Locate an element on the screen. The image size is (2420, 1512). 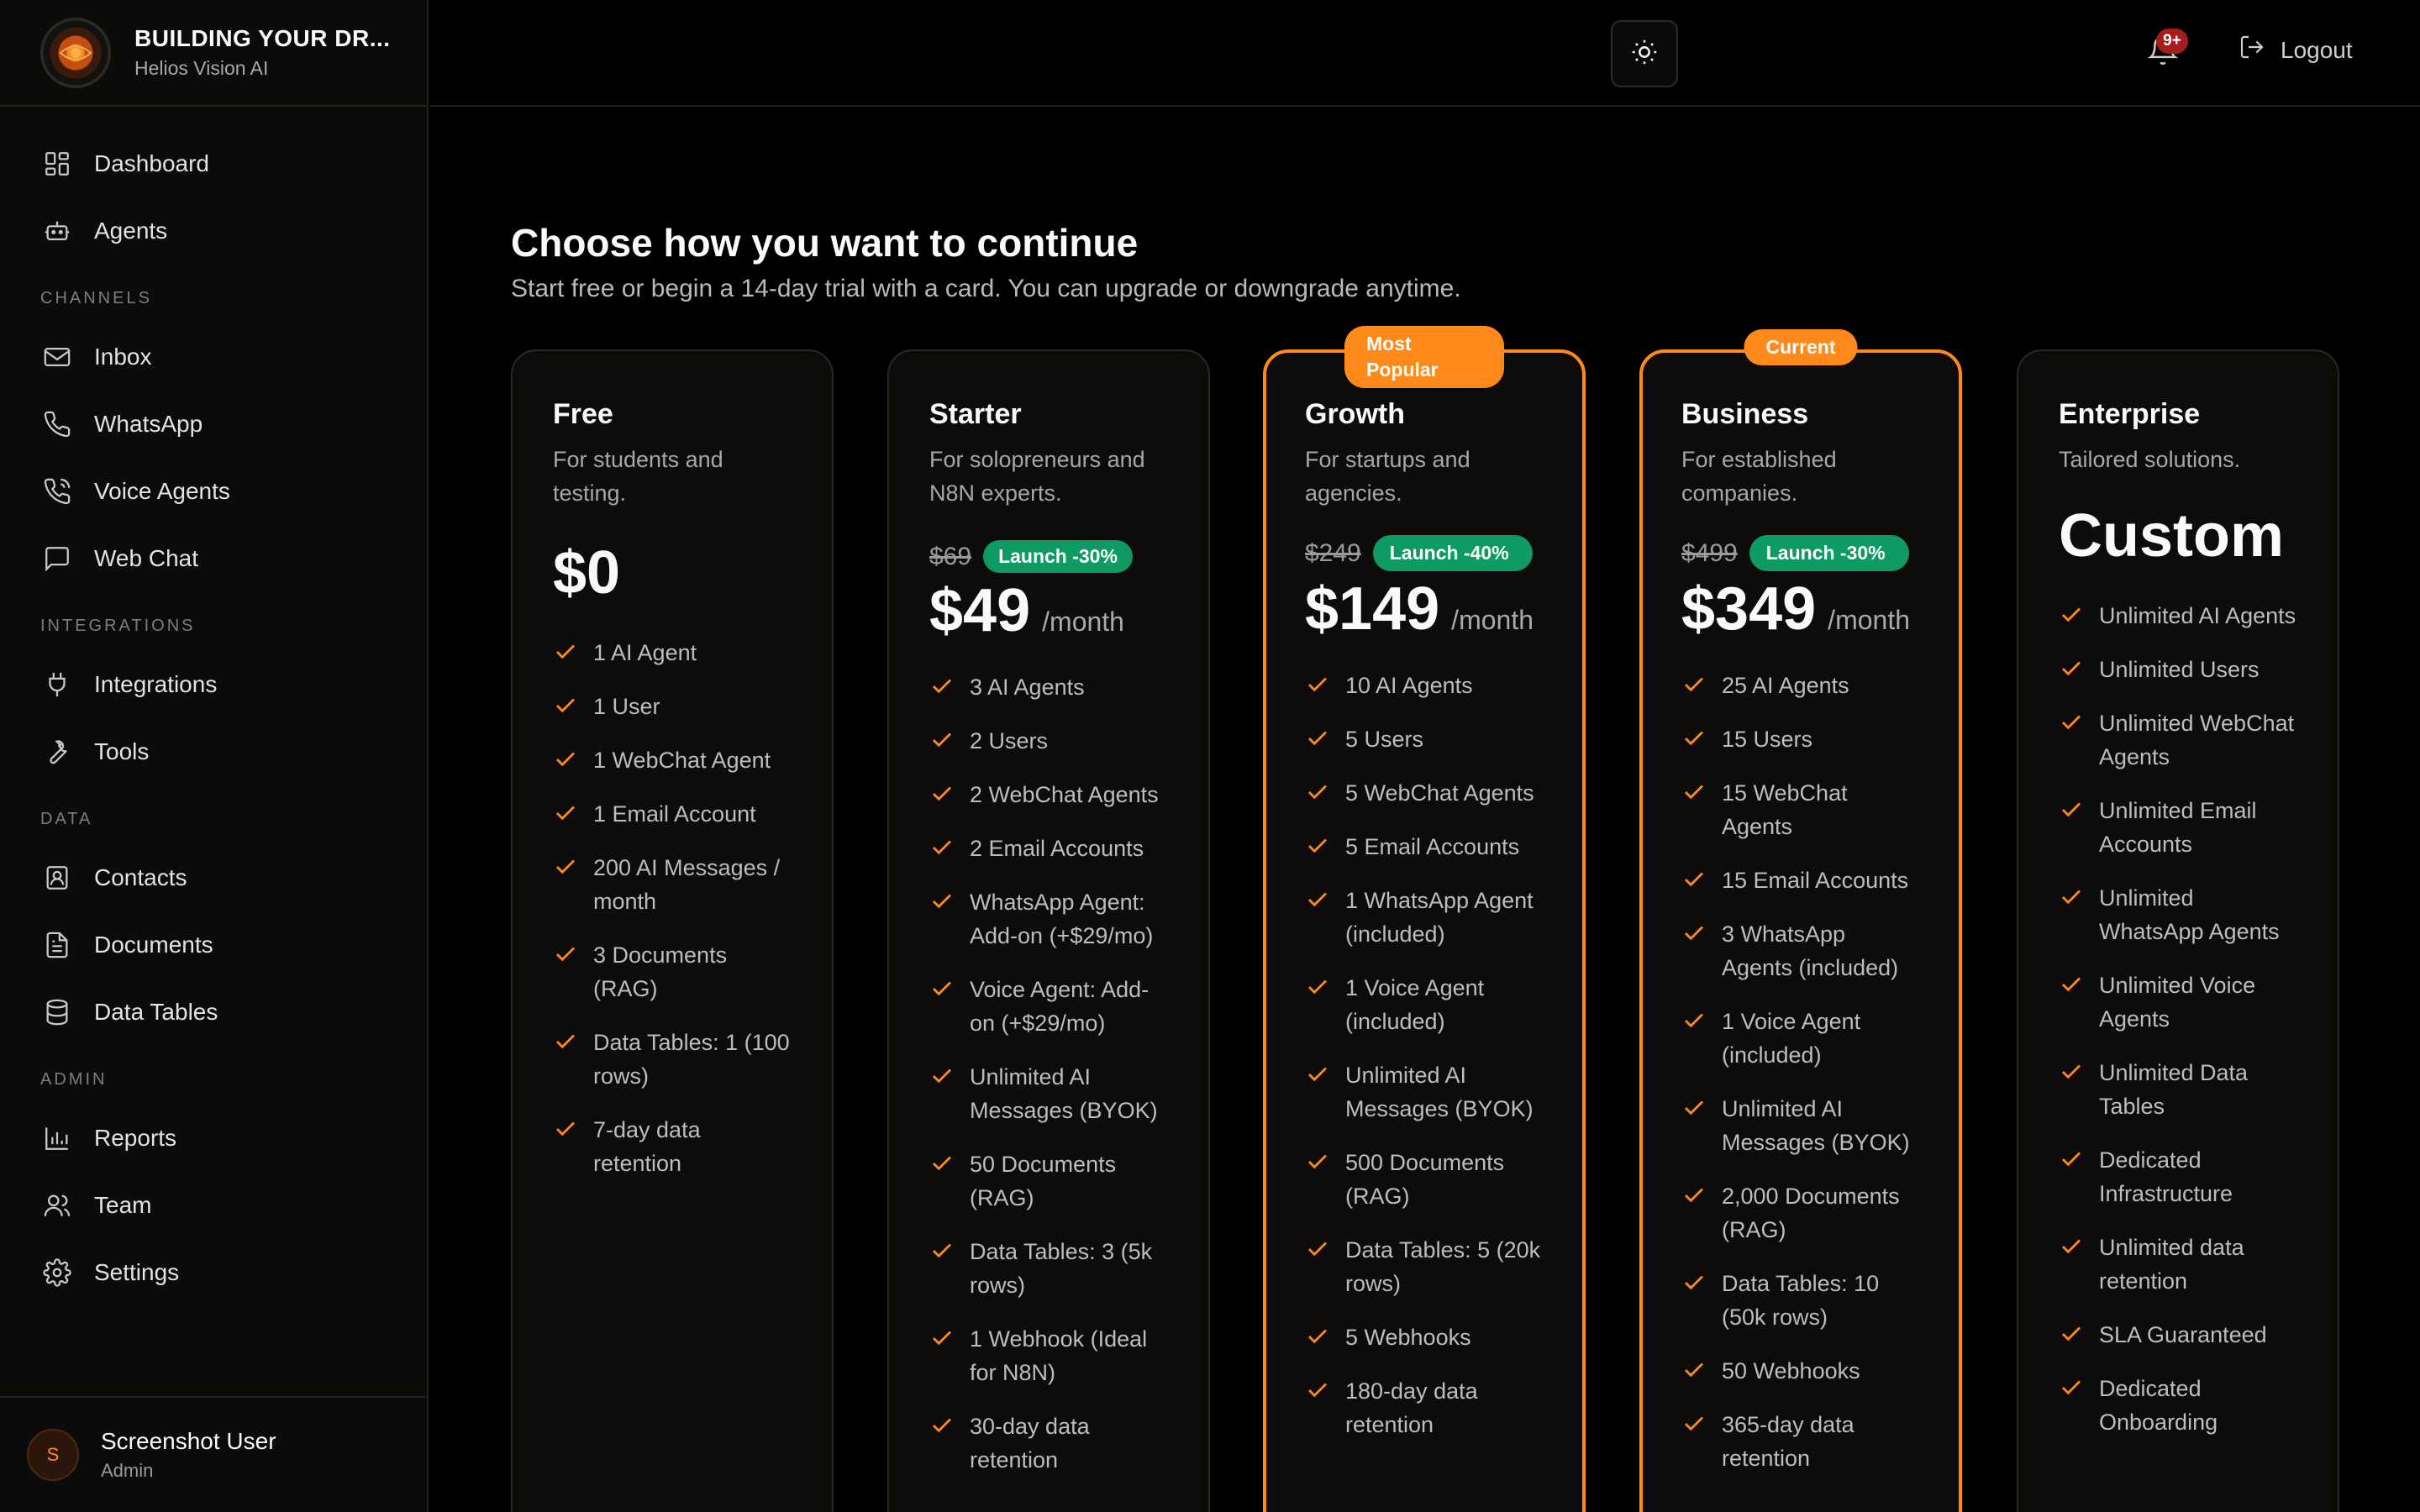
sidebar-item-label: Dashboard is located at coordinates (151, 163).